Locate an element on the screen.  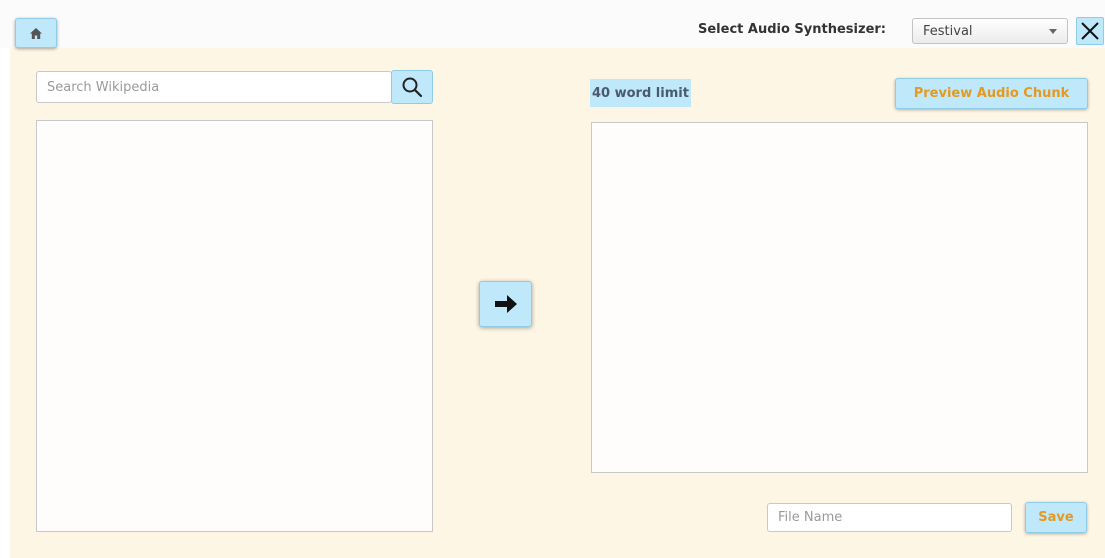
search-button is located at coordinates (412, 87).